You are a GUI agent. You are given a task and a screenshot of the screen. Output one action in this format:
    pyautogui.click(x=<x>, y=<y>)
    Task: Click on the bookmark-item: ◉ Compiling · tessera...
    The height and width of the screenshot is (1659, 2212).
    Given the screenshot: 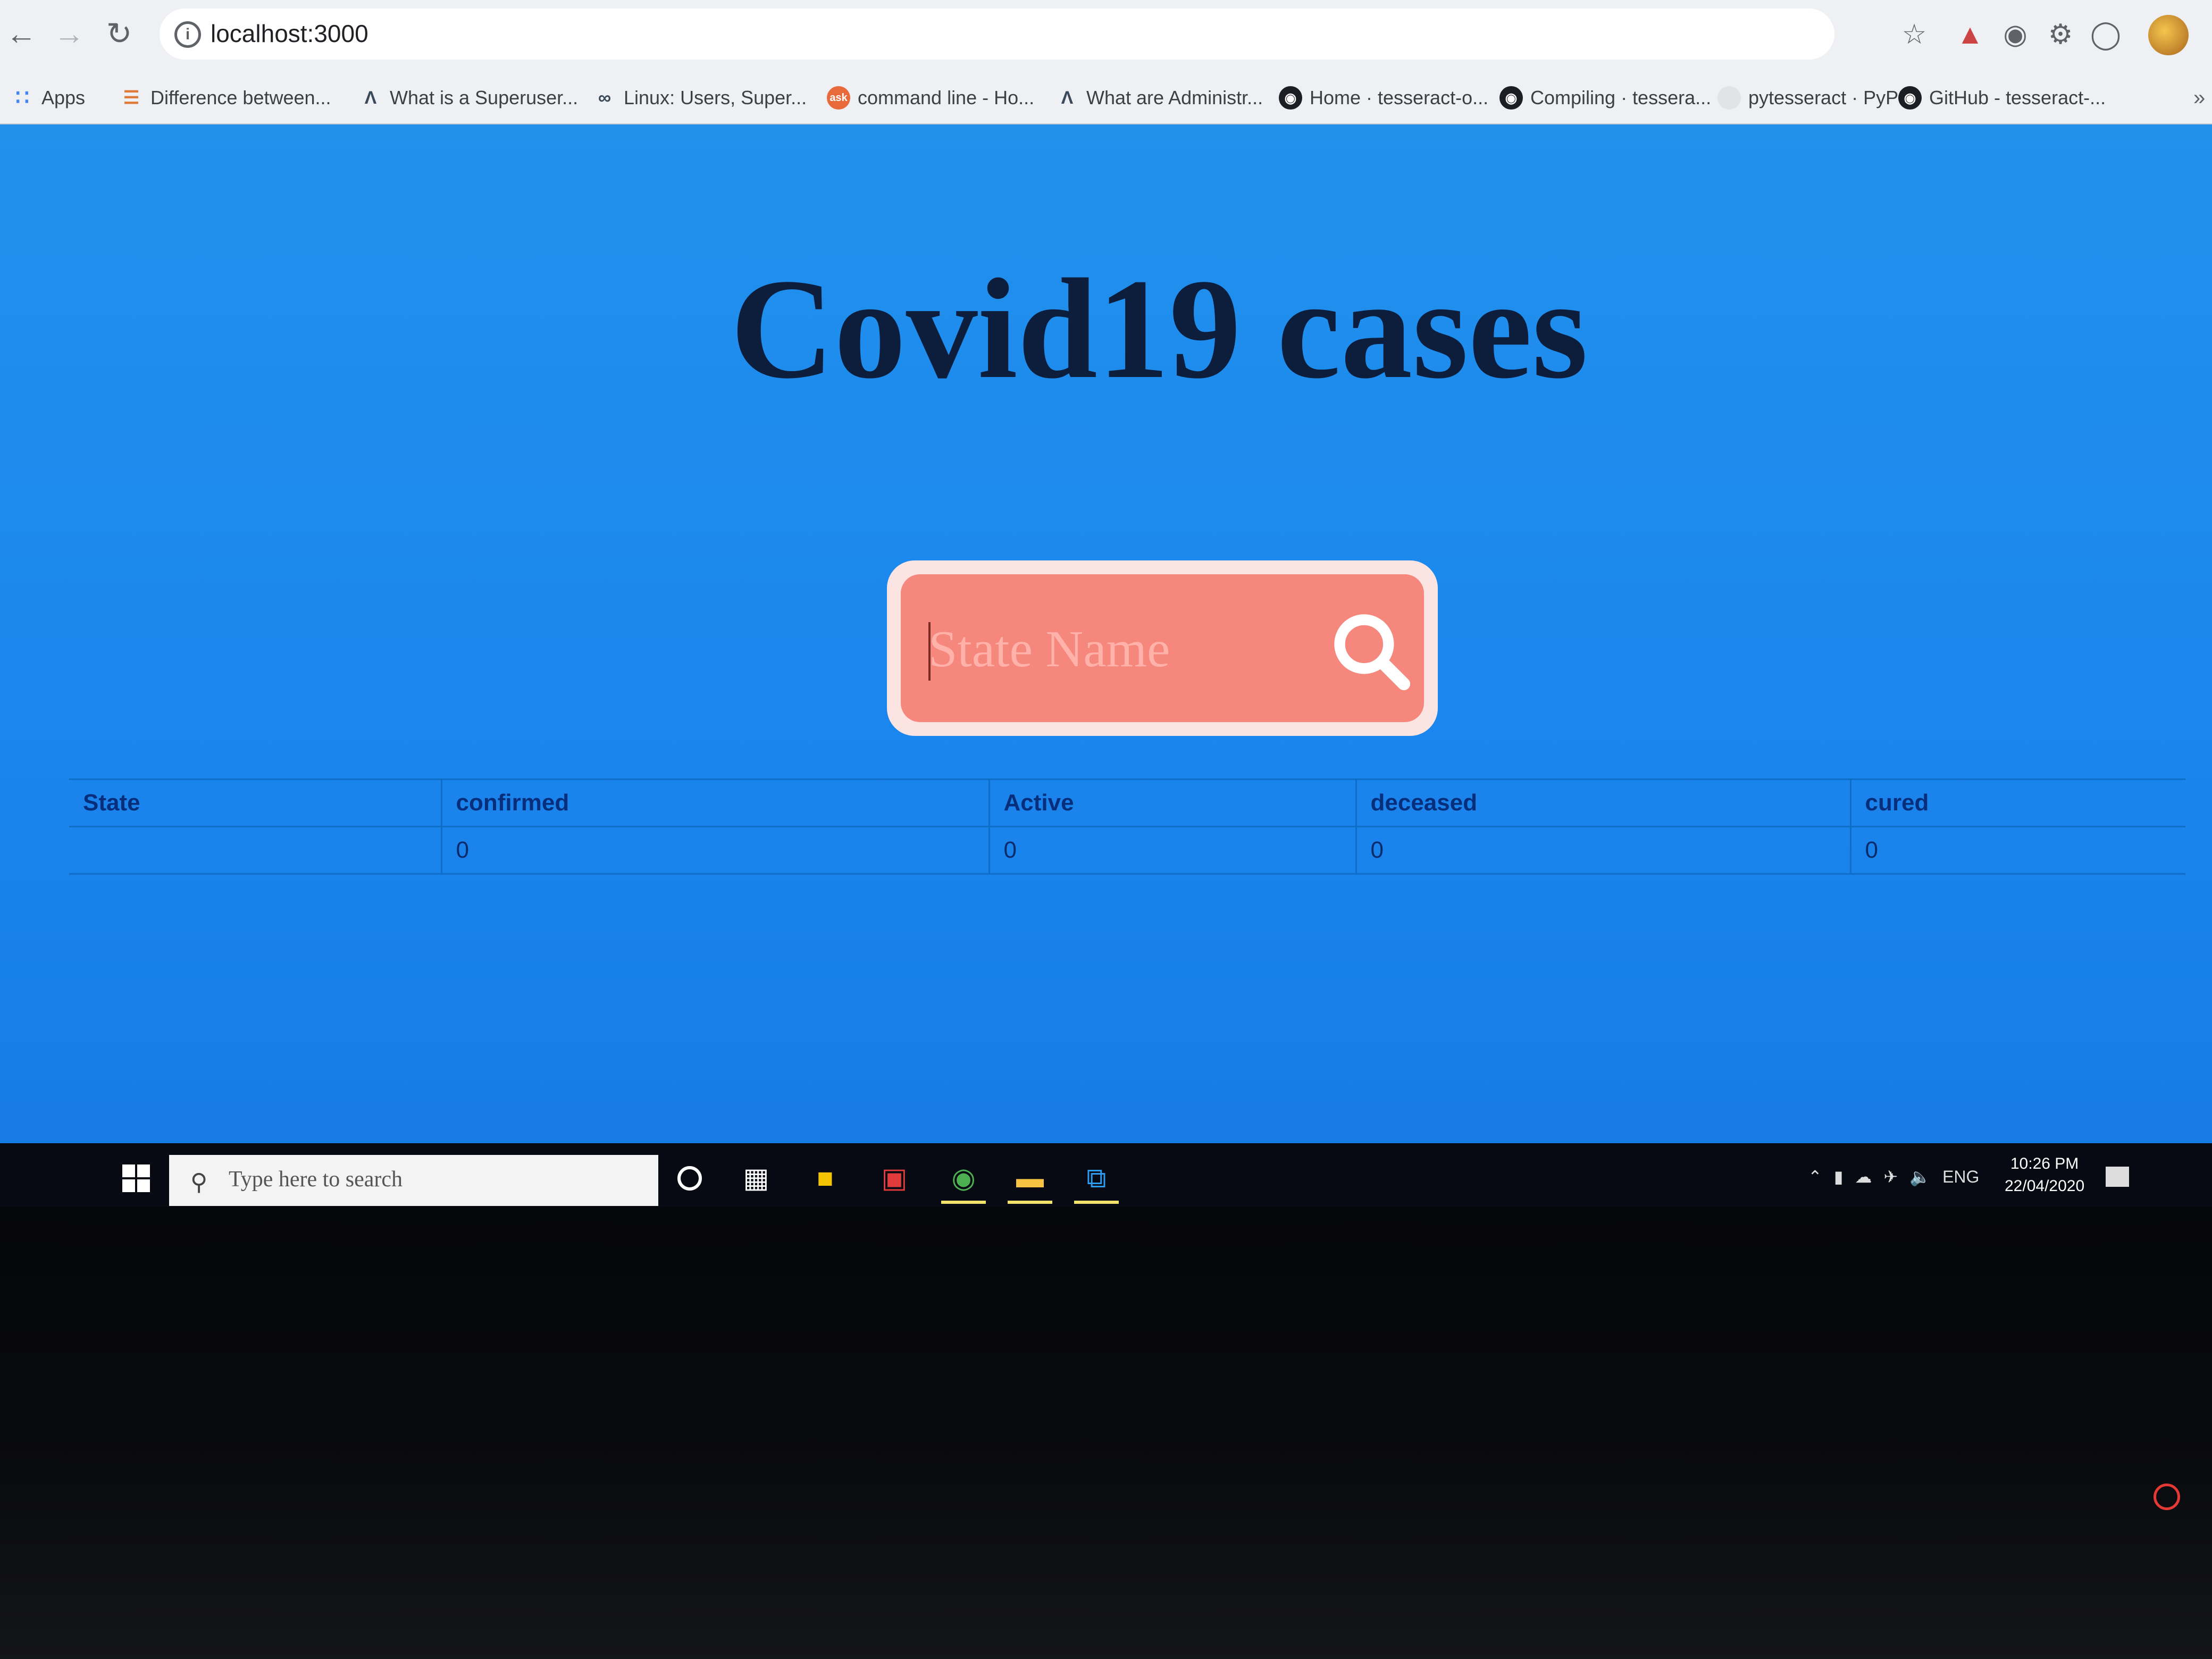 What is the action you would take?
    pyautogui.click(x=1605, y=98)
    